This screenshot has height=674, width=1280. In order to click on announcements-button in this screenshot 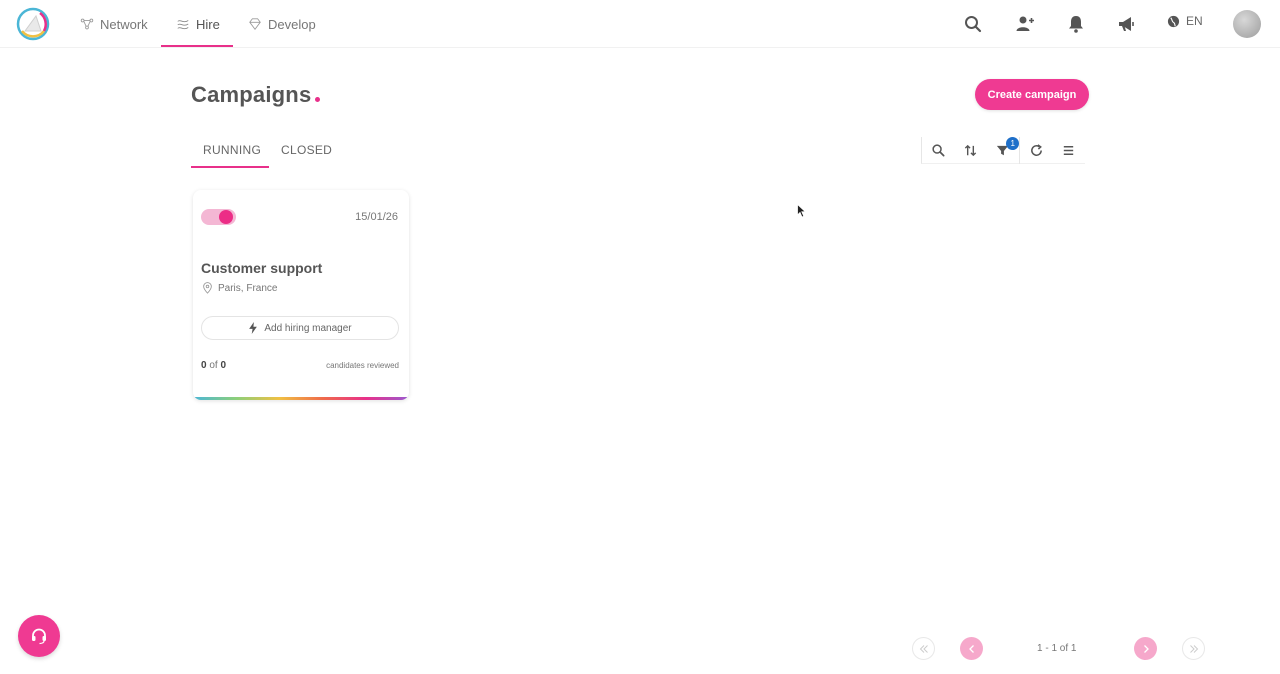, I will do `click(1126, 24)`.